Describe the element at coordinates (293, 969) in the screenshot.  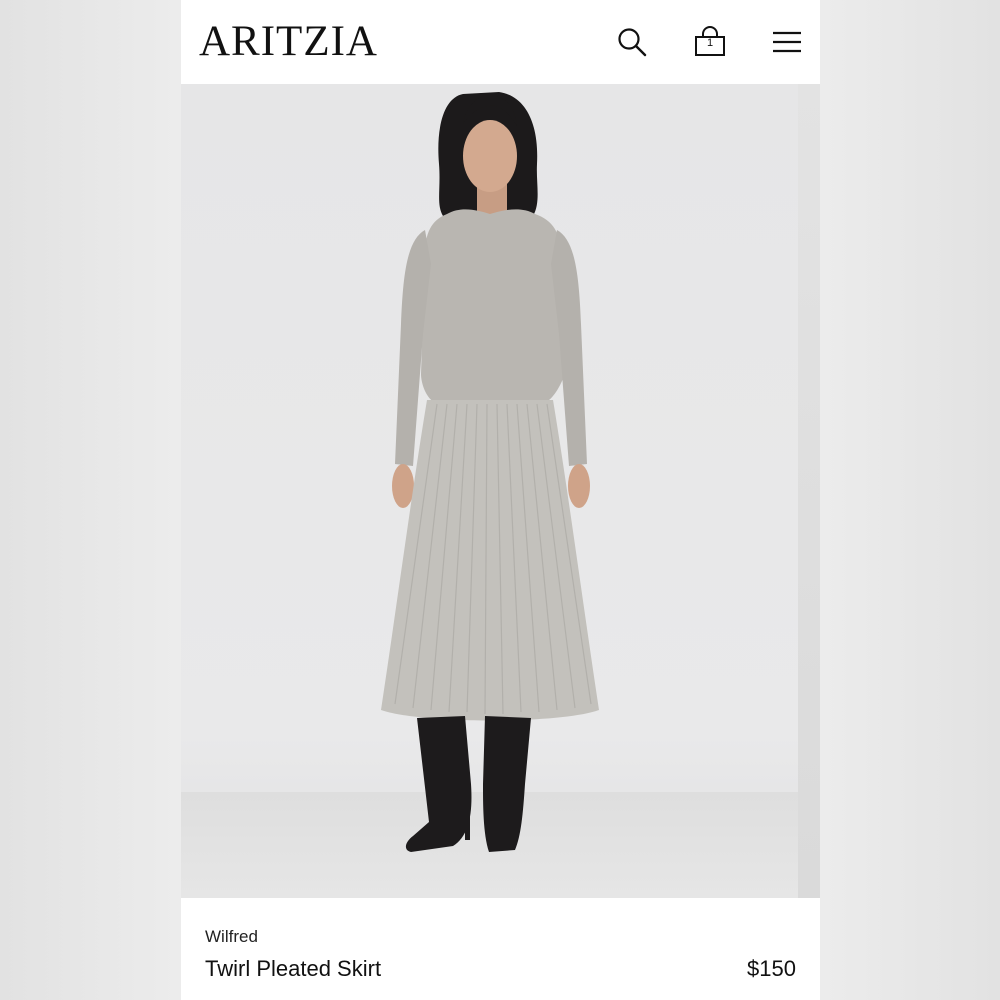
I see `product-name: Twirl Pleated Skirt` at that location.